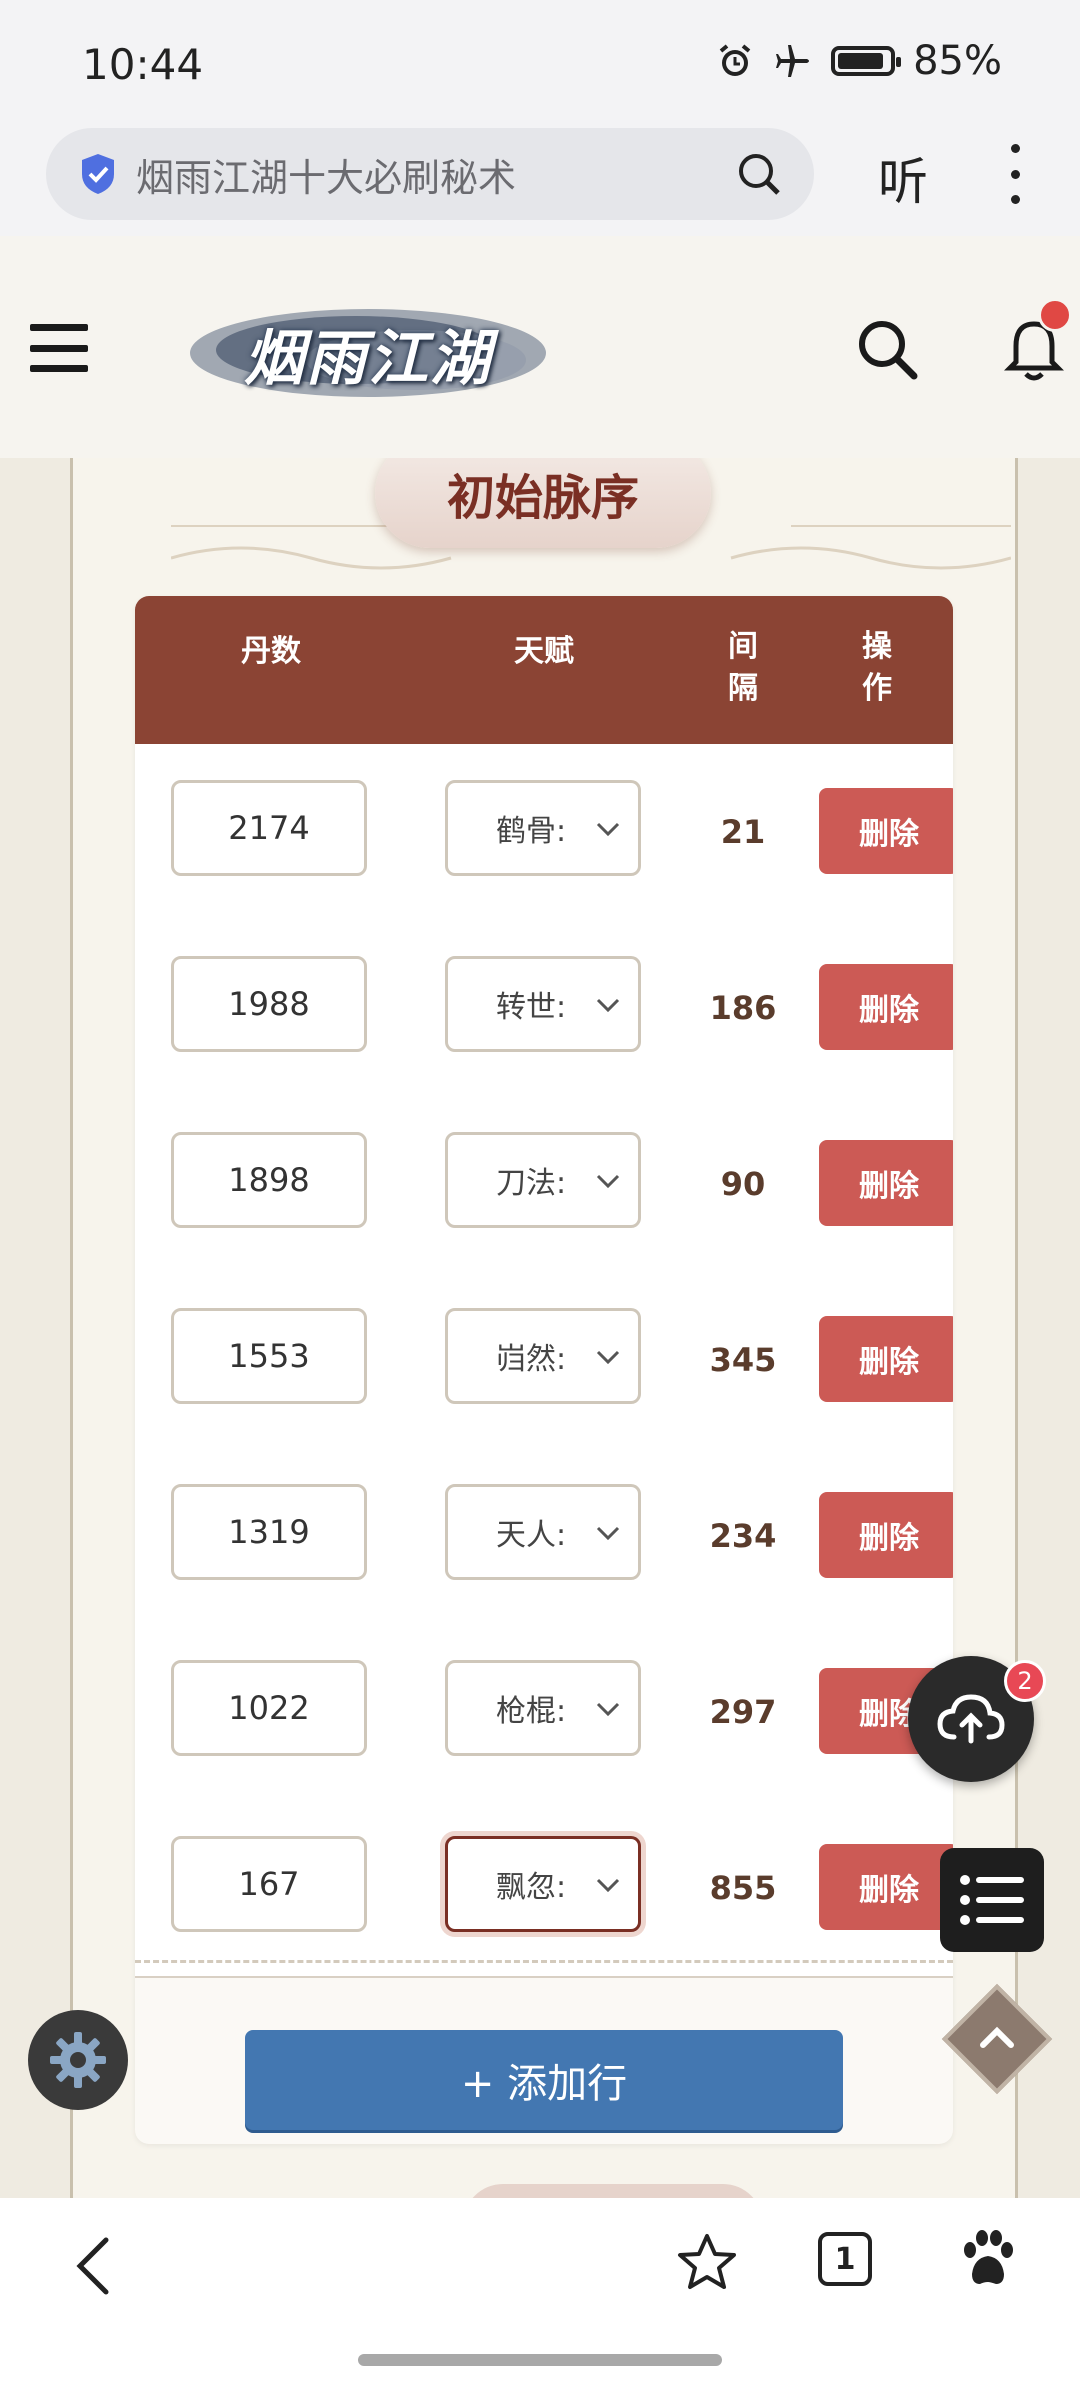 The width and height of the screenshot is (1080, 2392). I want to click on header-tianfu: 天赋, so click(544, 651).